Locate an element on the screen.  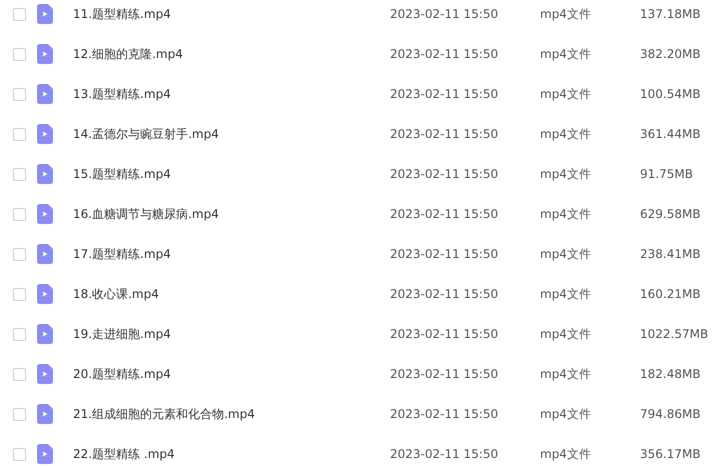
file-size: 182.48MB is located at coordinates (670, 374).